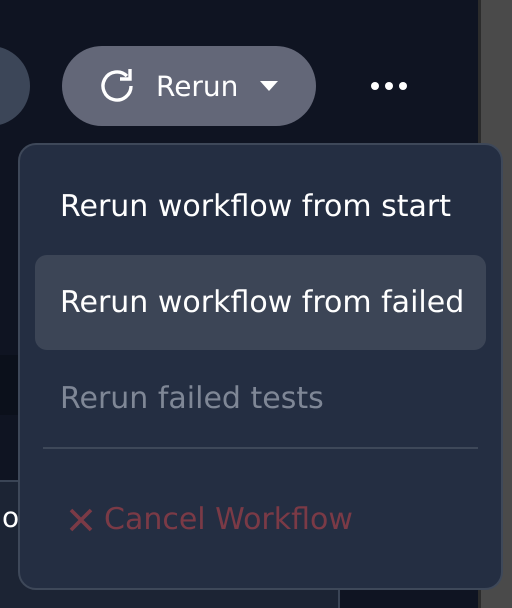 The width and height of the screenshot is (512, 608). What do you see at coordinates (260, 206) in the screenshot?
I see `menu-item: Rerun workflow from start` at bounding box center [260, 206].